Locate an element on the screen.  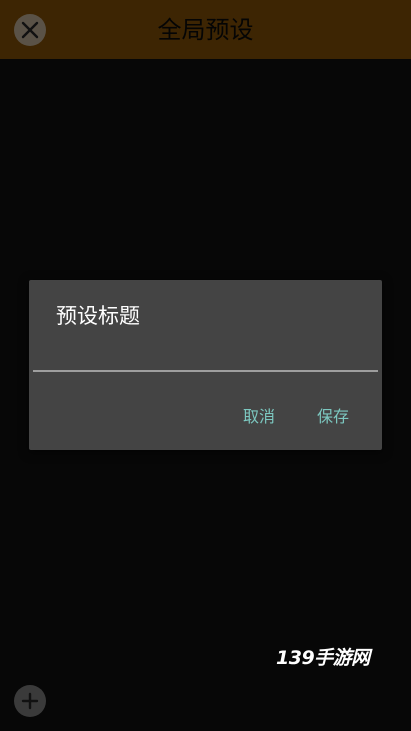
save-button: 保存 is located at coordinates (333, 417).